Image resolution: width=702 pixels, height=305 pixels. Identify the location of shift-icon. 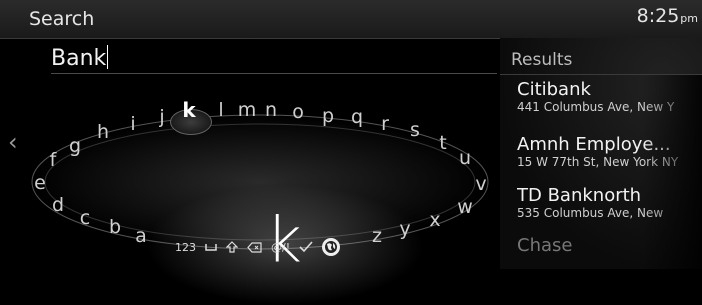
(232, 247).